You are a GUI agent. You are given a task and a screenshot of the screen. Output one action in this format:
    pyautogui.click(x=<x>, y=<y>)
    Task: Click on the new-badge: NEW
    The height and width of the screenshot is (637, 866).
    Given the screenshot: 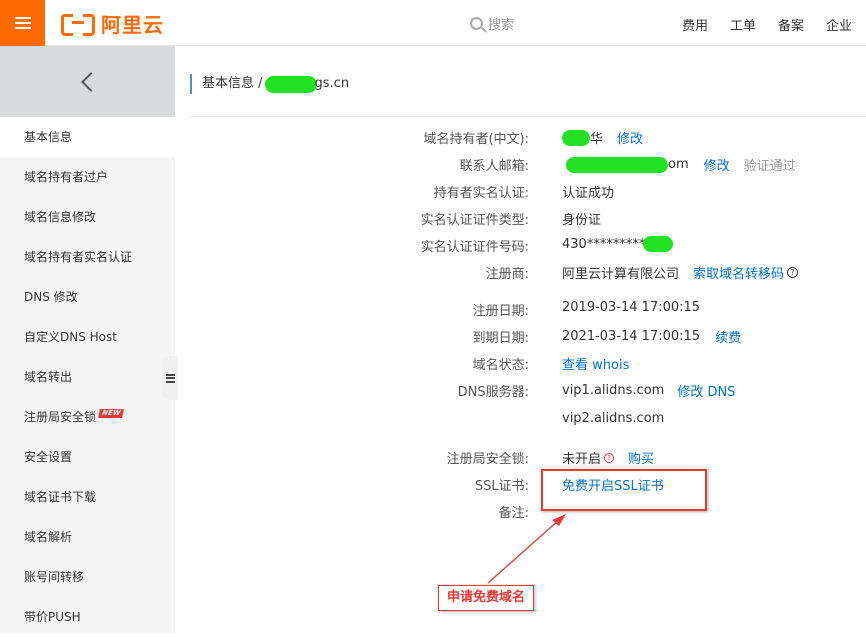 What is the action you would take?
    pyautogui.click(x=111, y=413)
    